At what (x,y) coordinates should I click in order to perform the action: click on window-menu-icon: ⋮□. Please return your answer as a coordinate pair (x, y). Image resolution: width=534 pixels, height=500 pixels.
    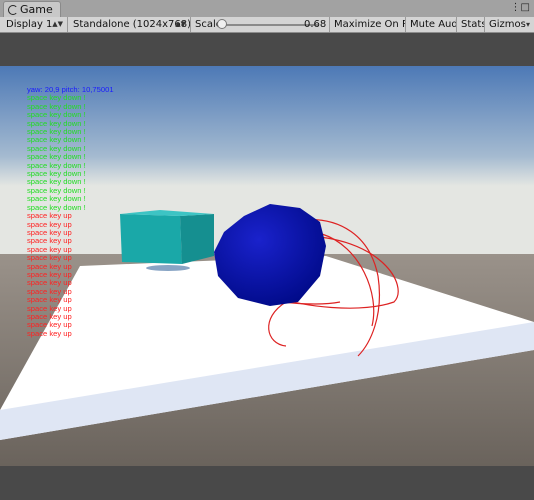
    Looking at the image, I should click on (520, 7).